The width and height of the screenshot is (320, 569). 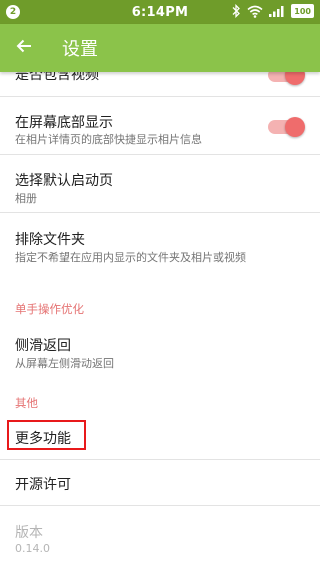 I want to click on setting-default-page: 选择默认启动页 相册, so click(x=160, y=183).